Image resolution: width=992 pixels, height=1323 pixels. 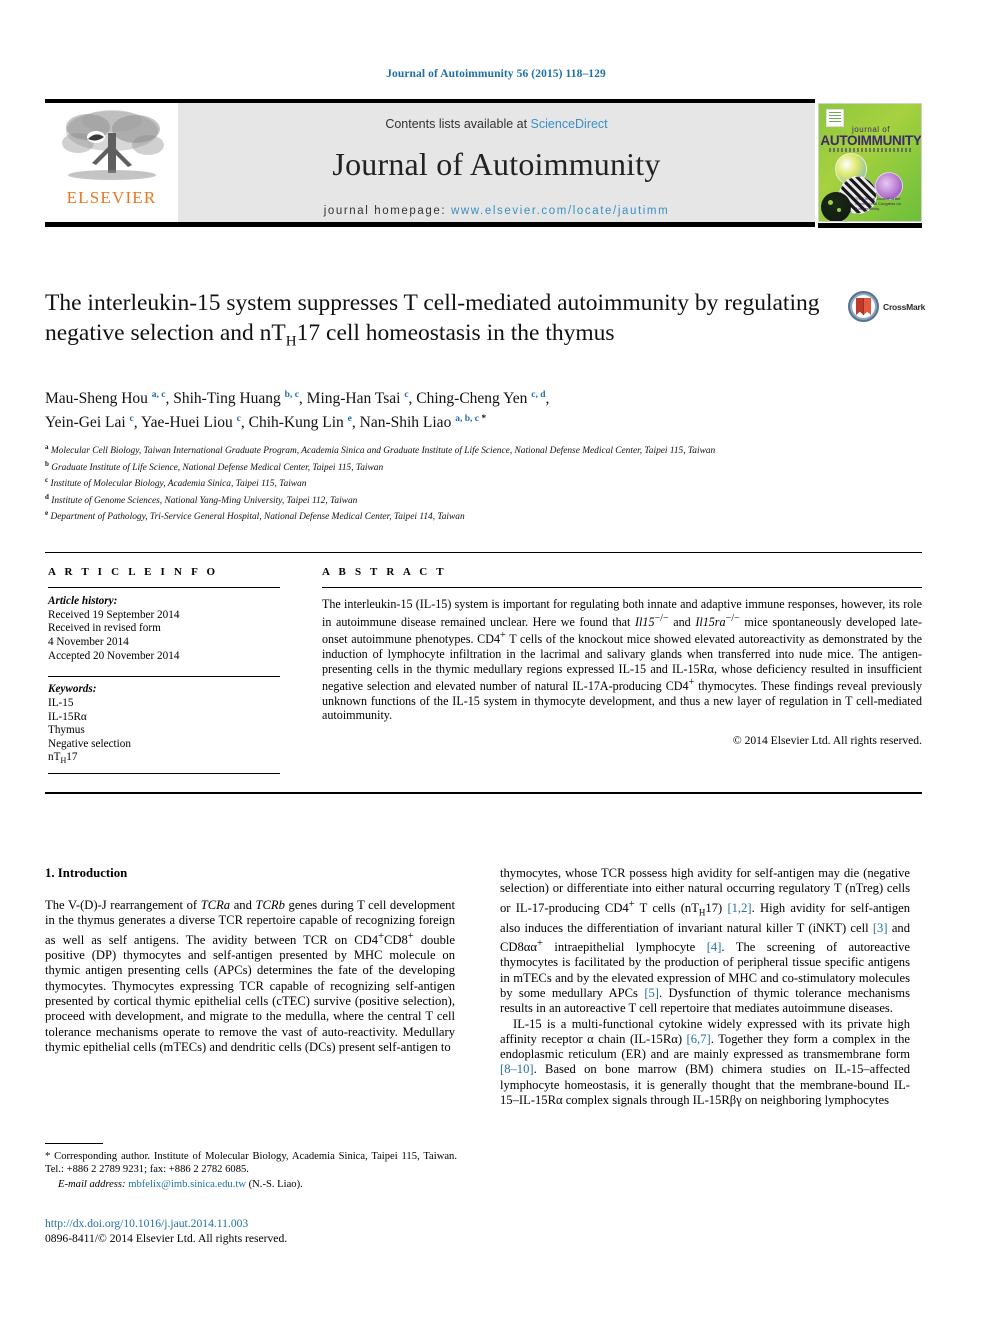 I want to click on homepage-url-link: www.elsevier.com/locate/jautimm, so click(x=560, y=211).